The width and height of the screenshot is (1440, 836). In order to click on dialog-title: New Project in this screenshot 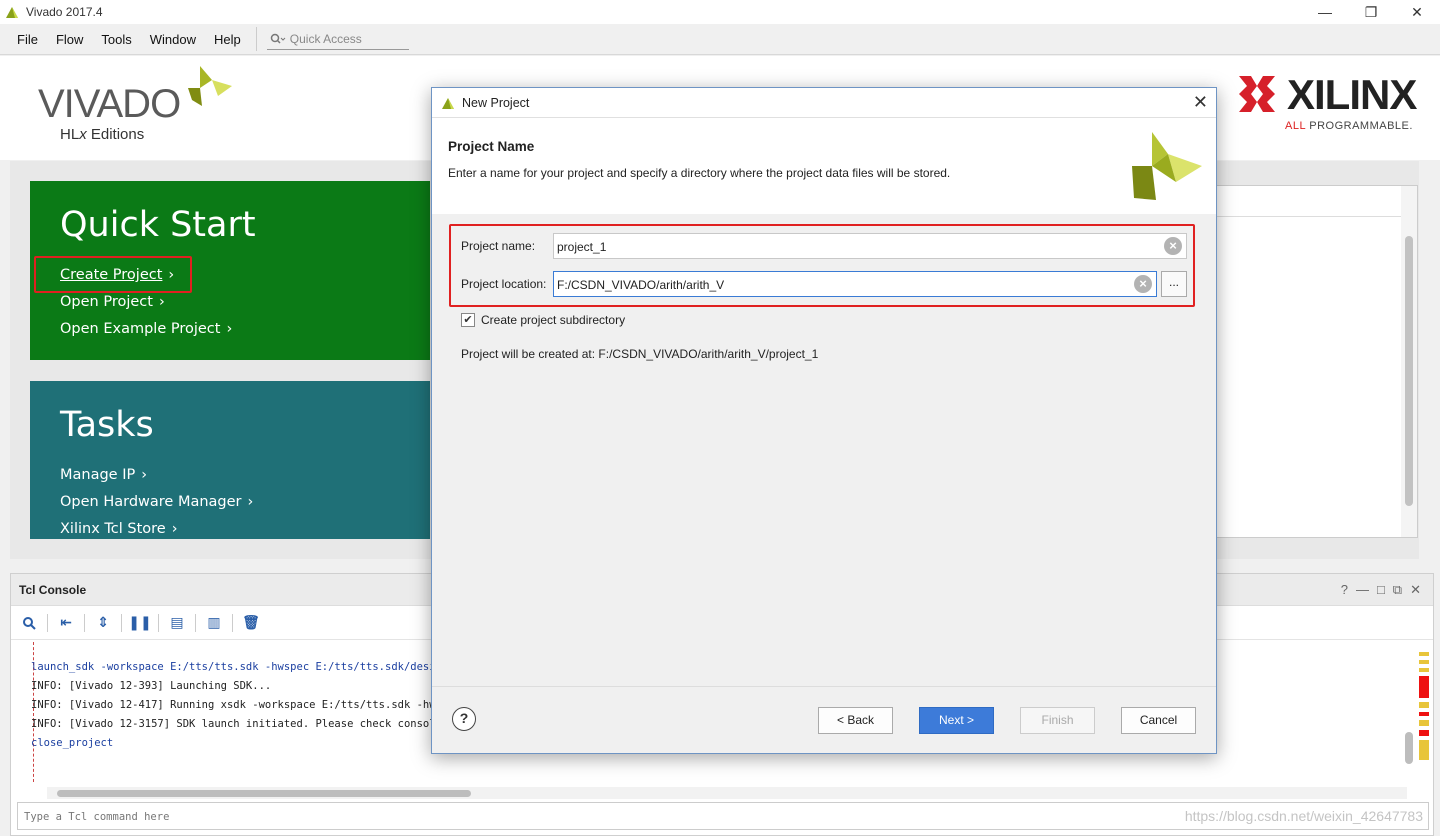, I will do `click(496, 102)`.